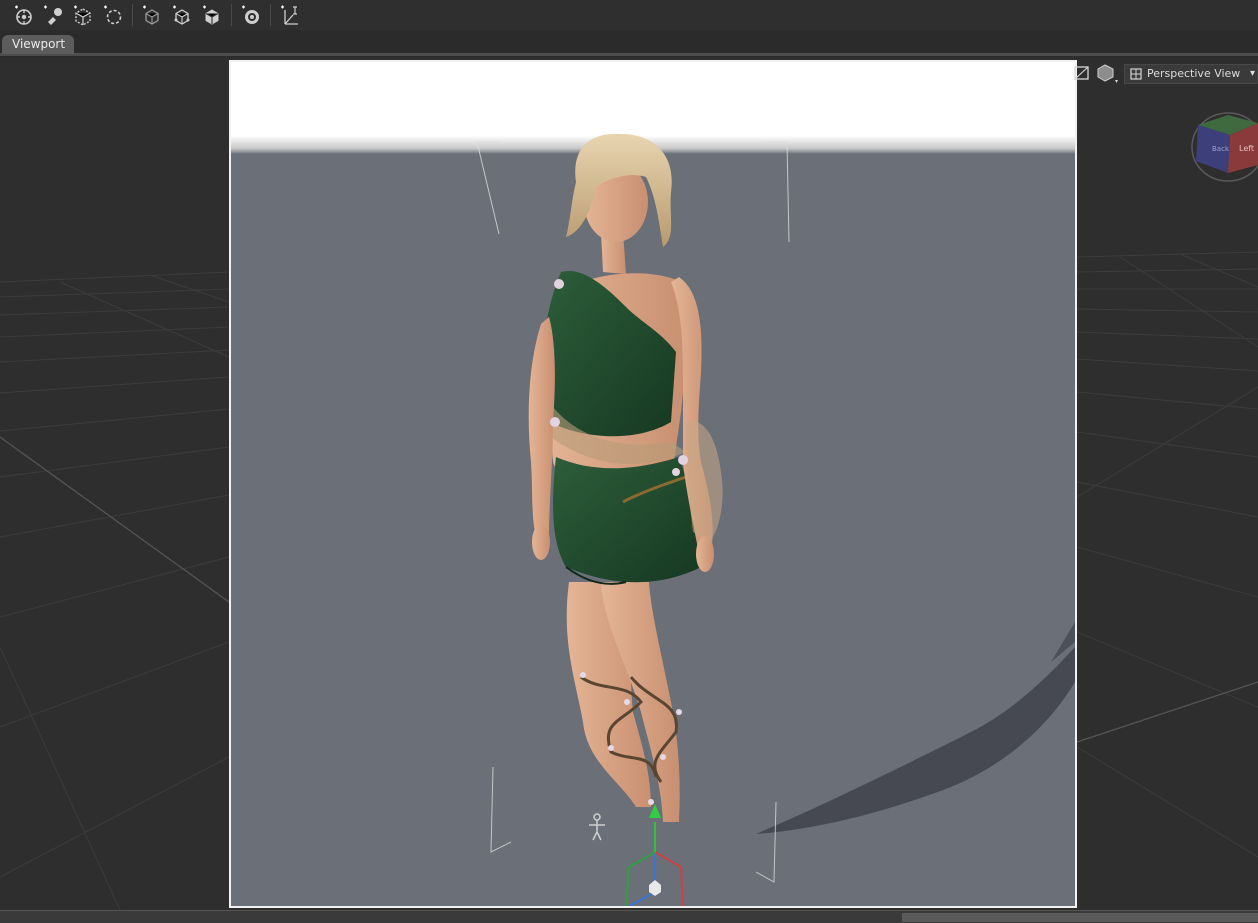 The height and width of the screenshot is (923, 1258). I want to click on add-camera-button, so click(290, 15).